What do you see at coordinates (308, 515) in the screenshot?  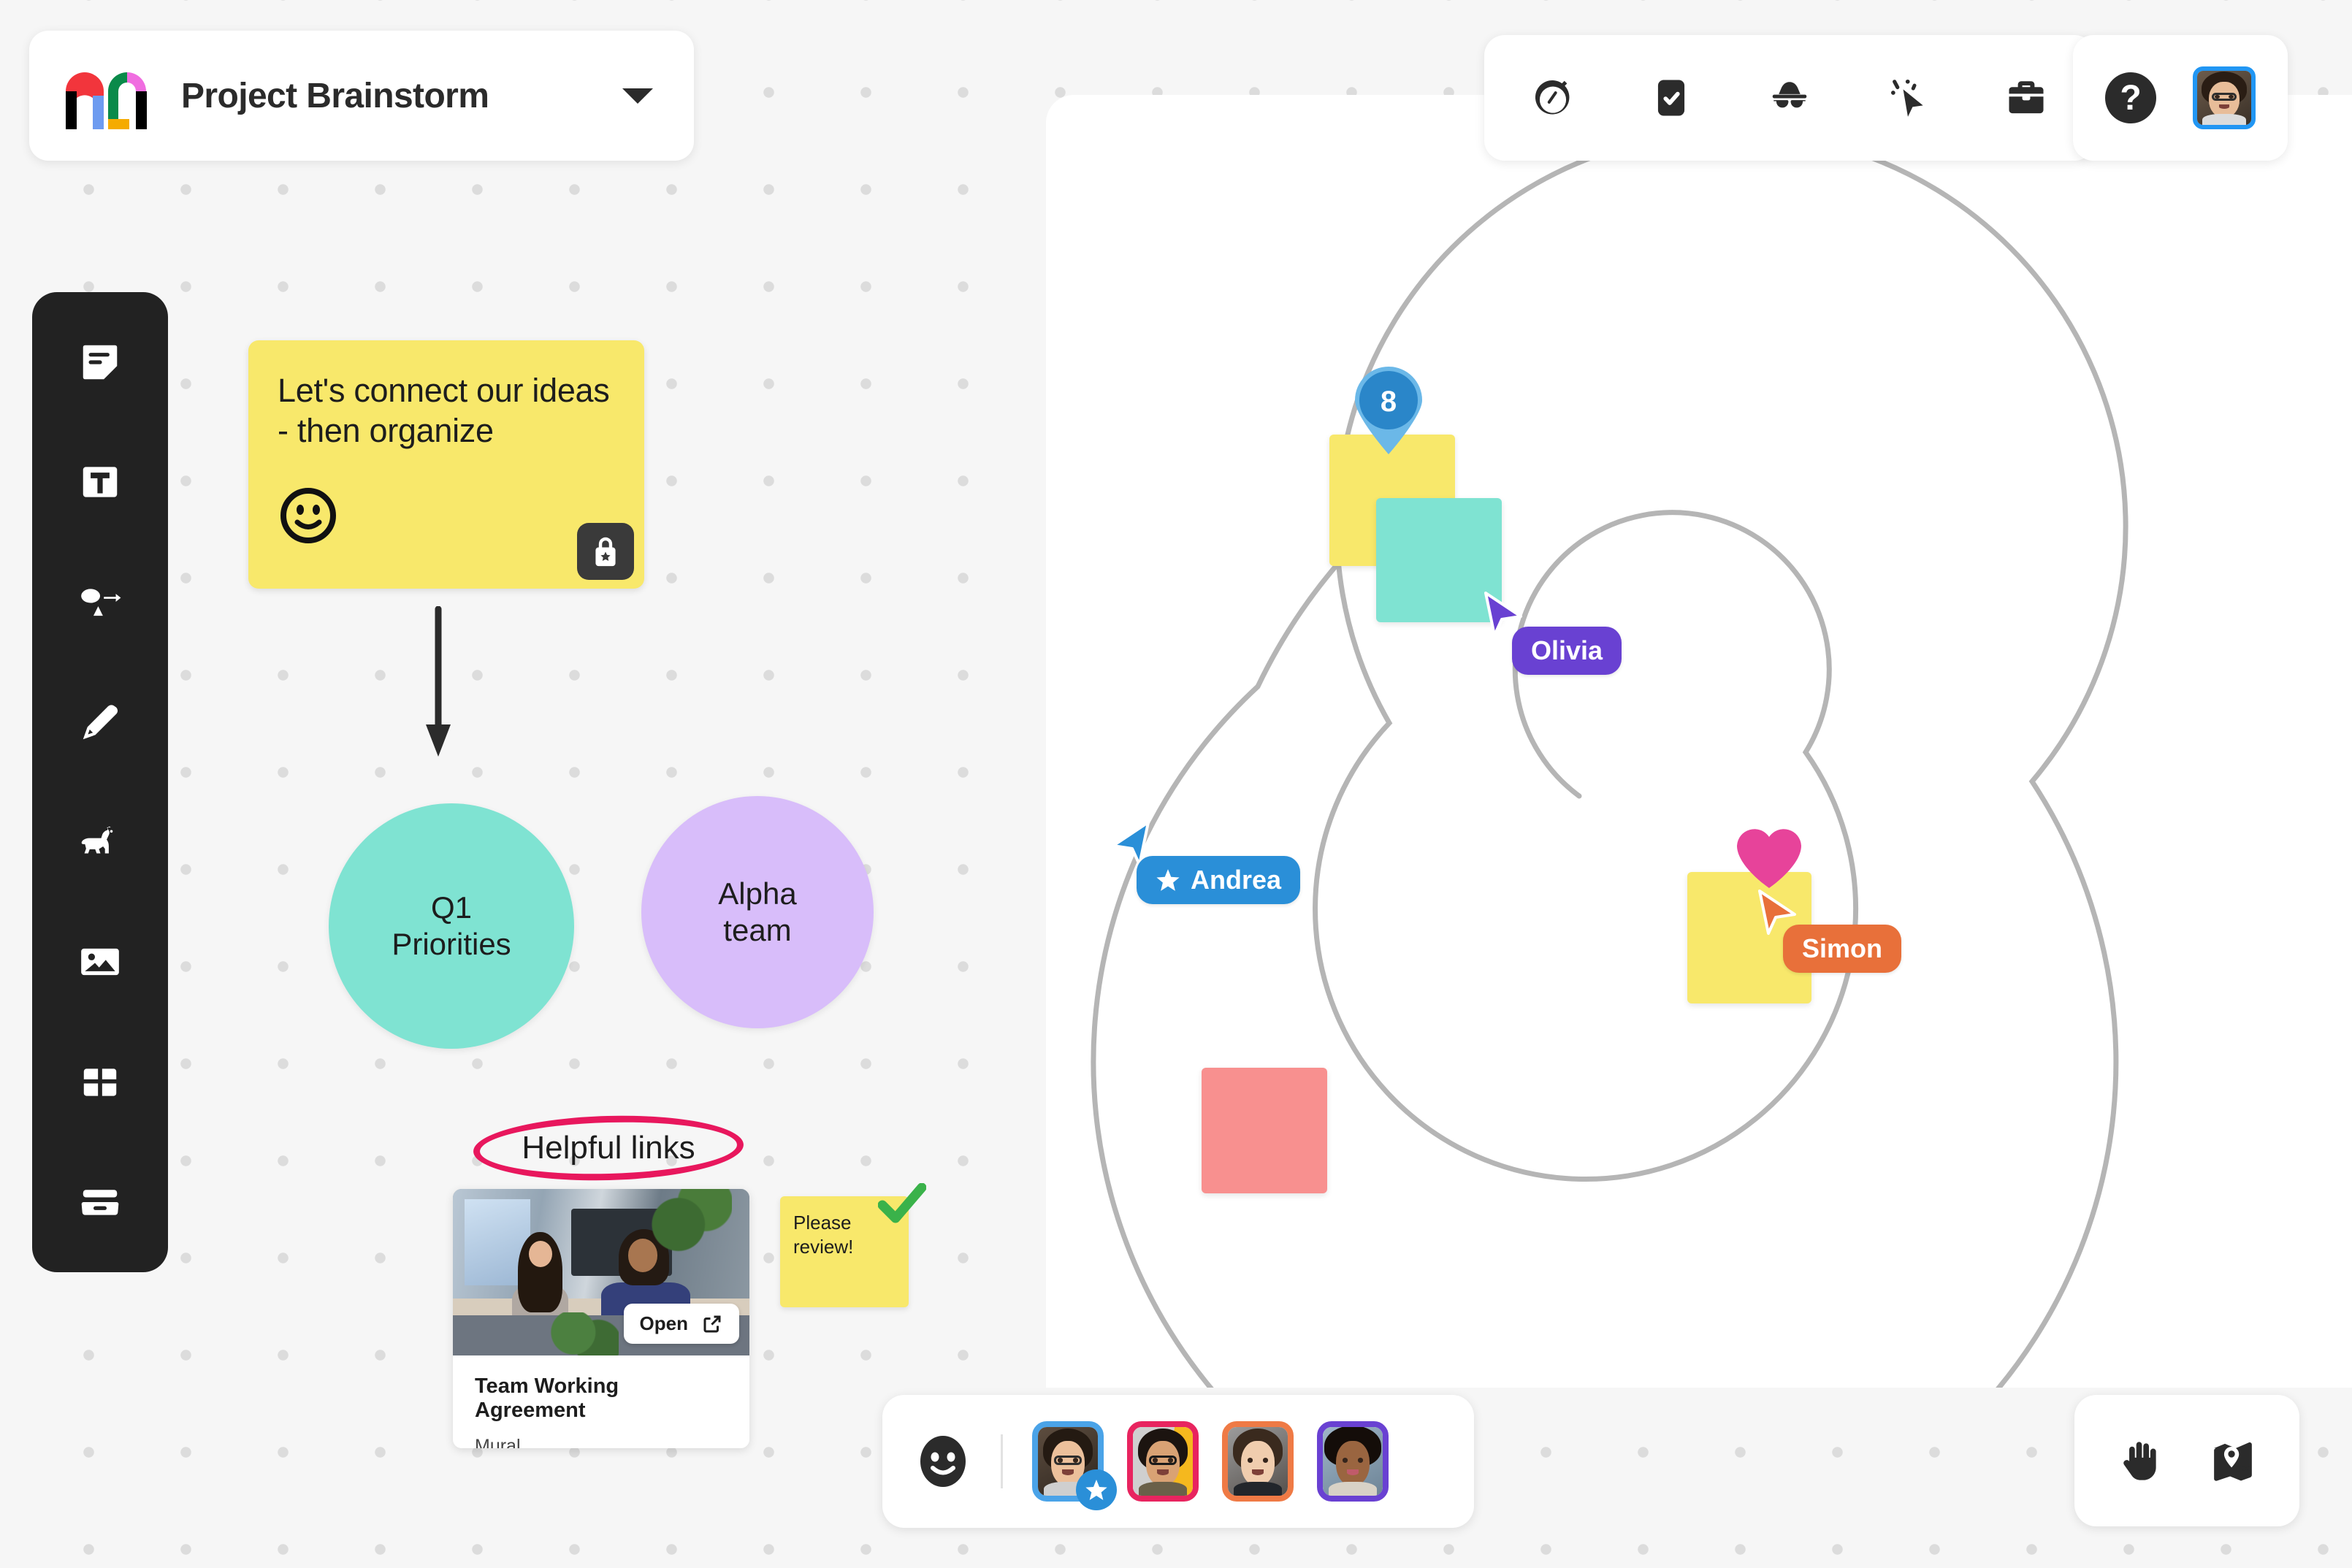 I see `smiley-face-emoji` at bounding box center [308, 515].